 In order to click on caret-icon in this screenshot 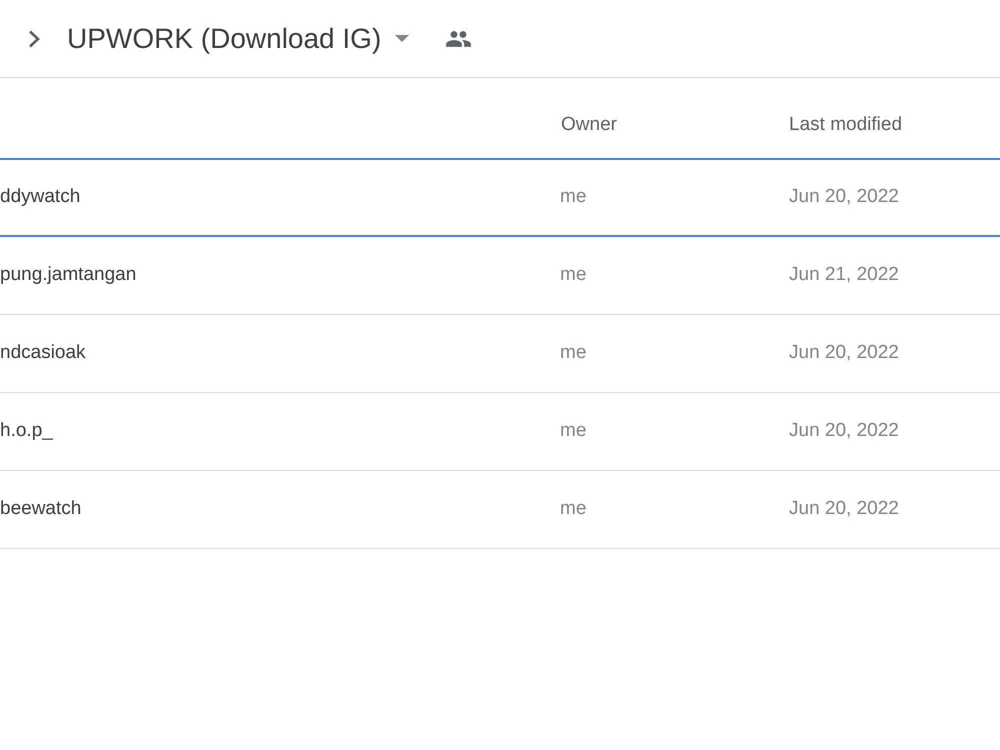, I will do `click(402, 38)`.